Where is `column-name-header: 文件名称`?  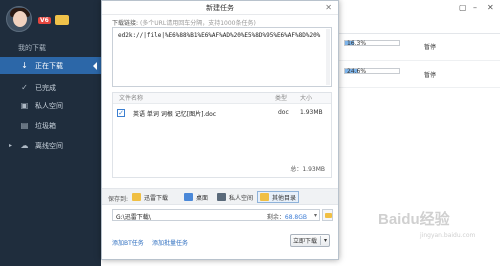
column-name-header: 文件名称 is located at coordinates (131, 98).